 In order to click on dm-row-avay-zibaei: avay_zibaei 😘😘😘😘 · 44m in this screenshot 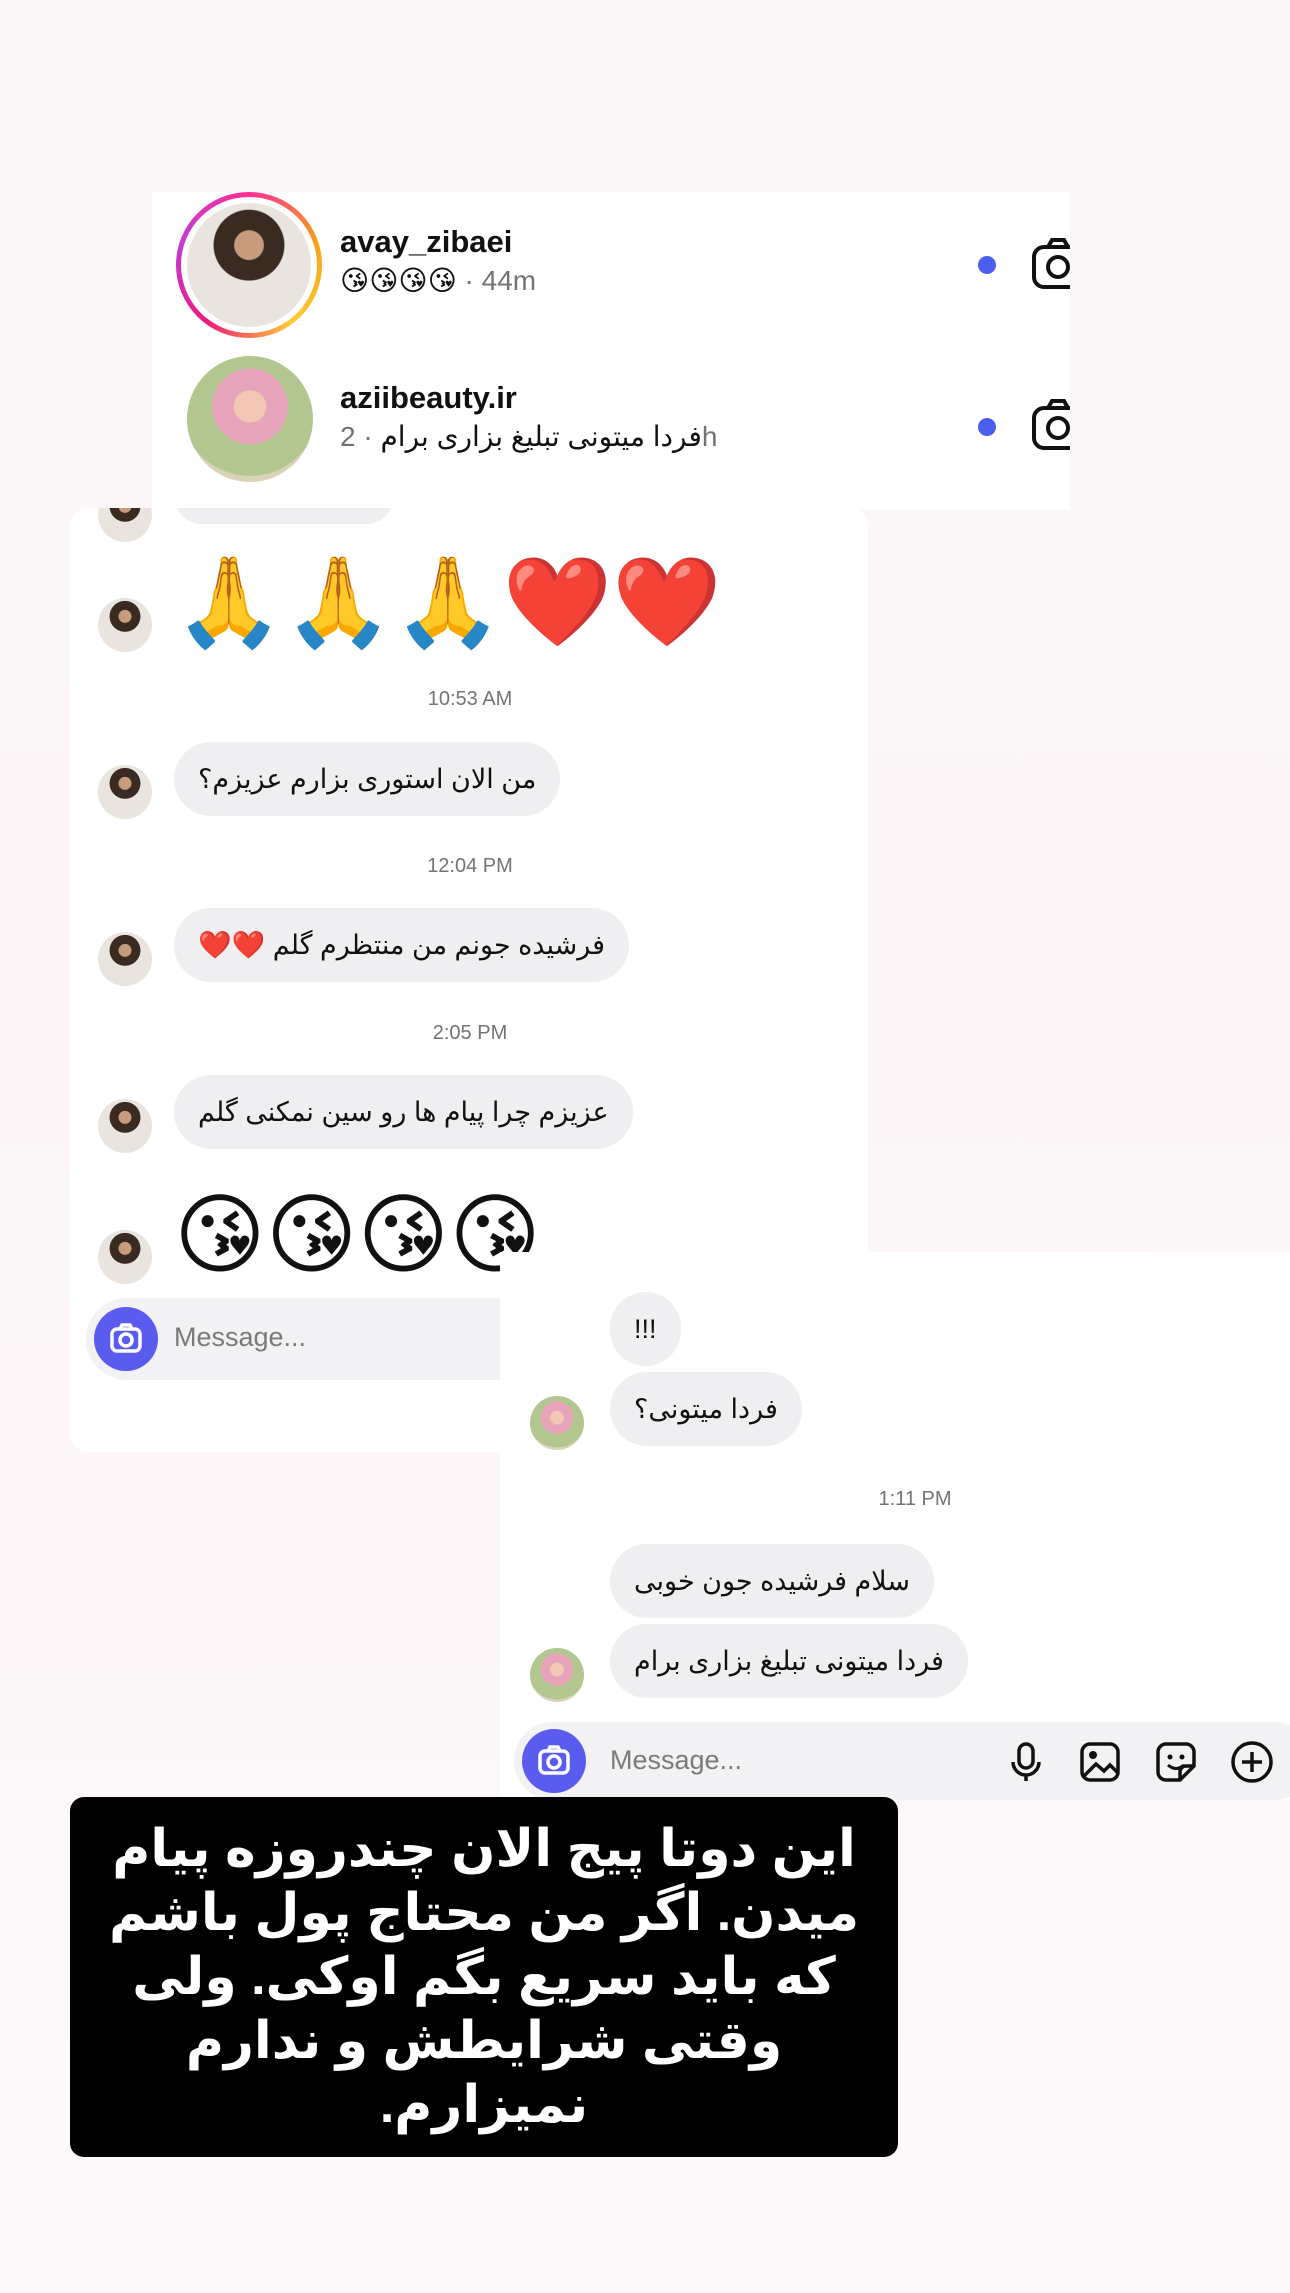, I will do `click(611, 267)`.